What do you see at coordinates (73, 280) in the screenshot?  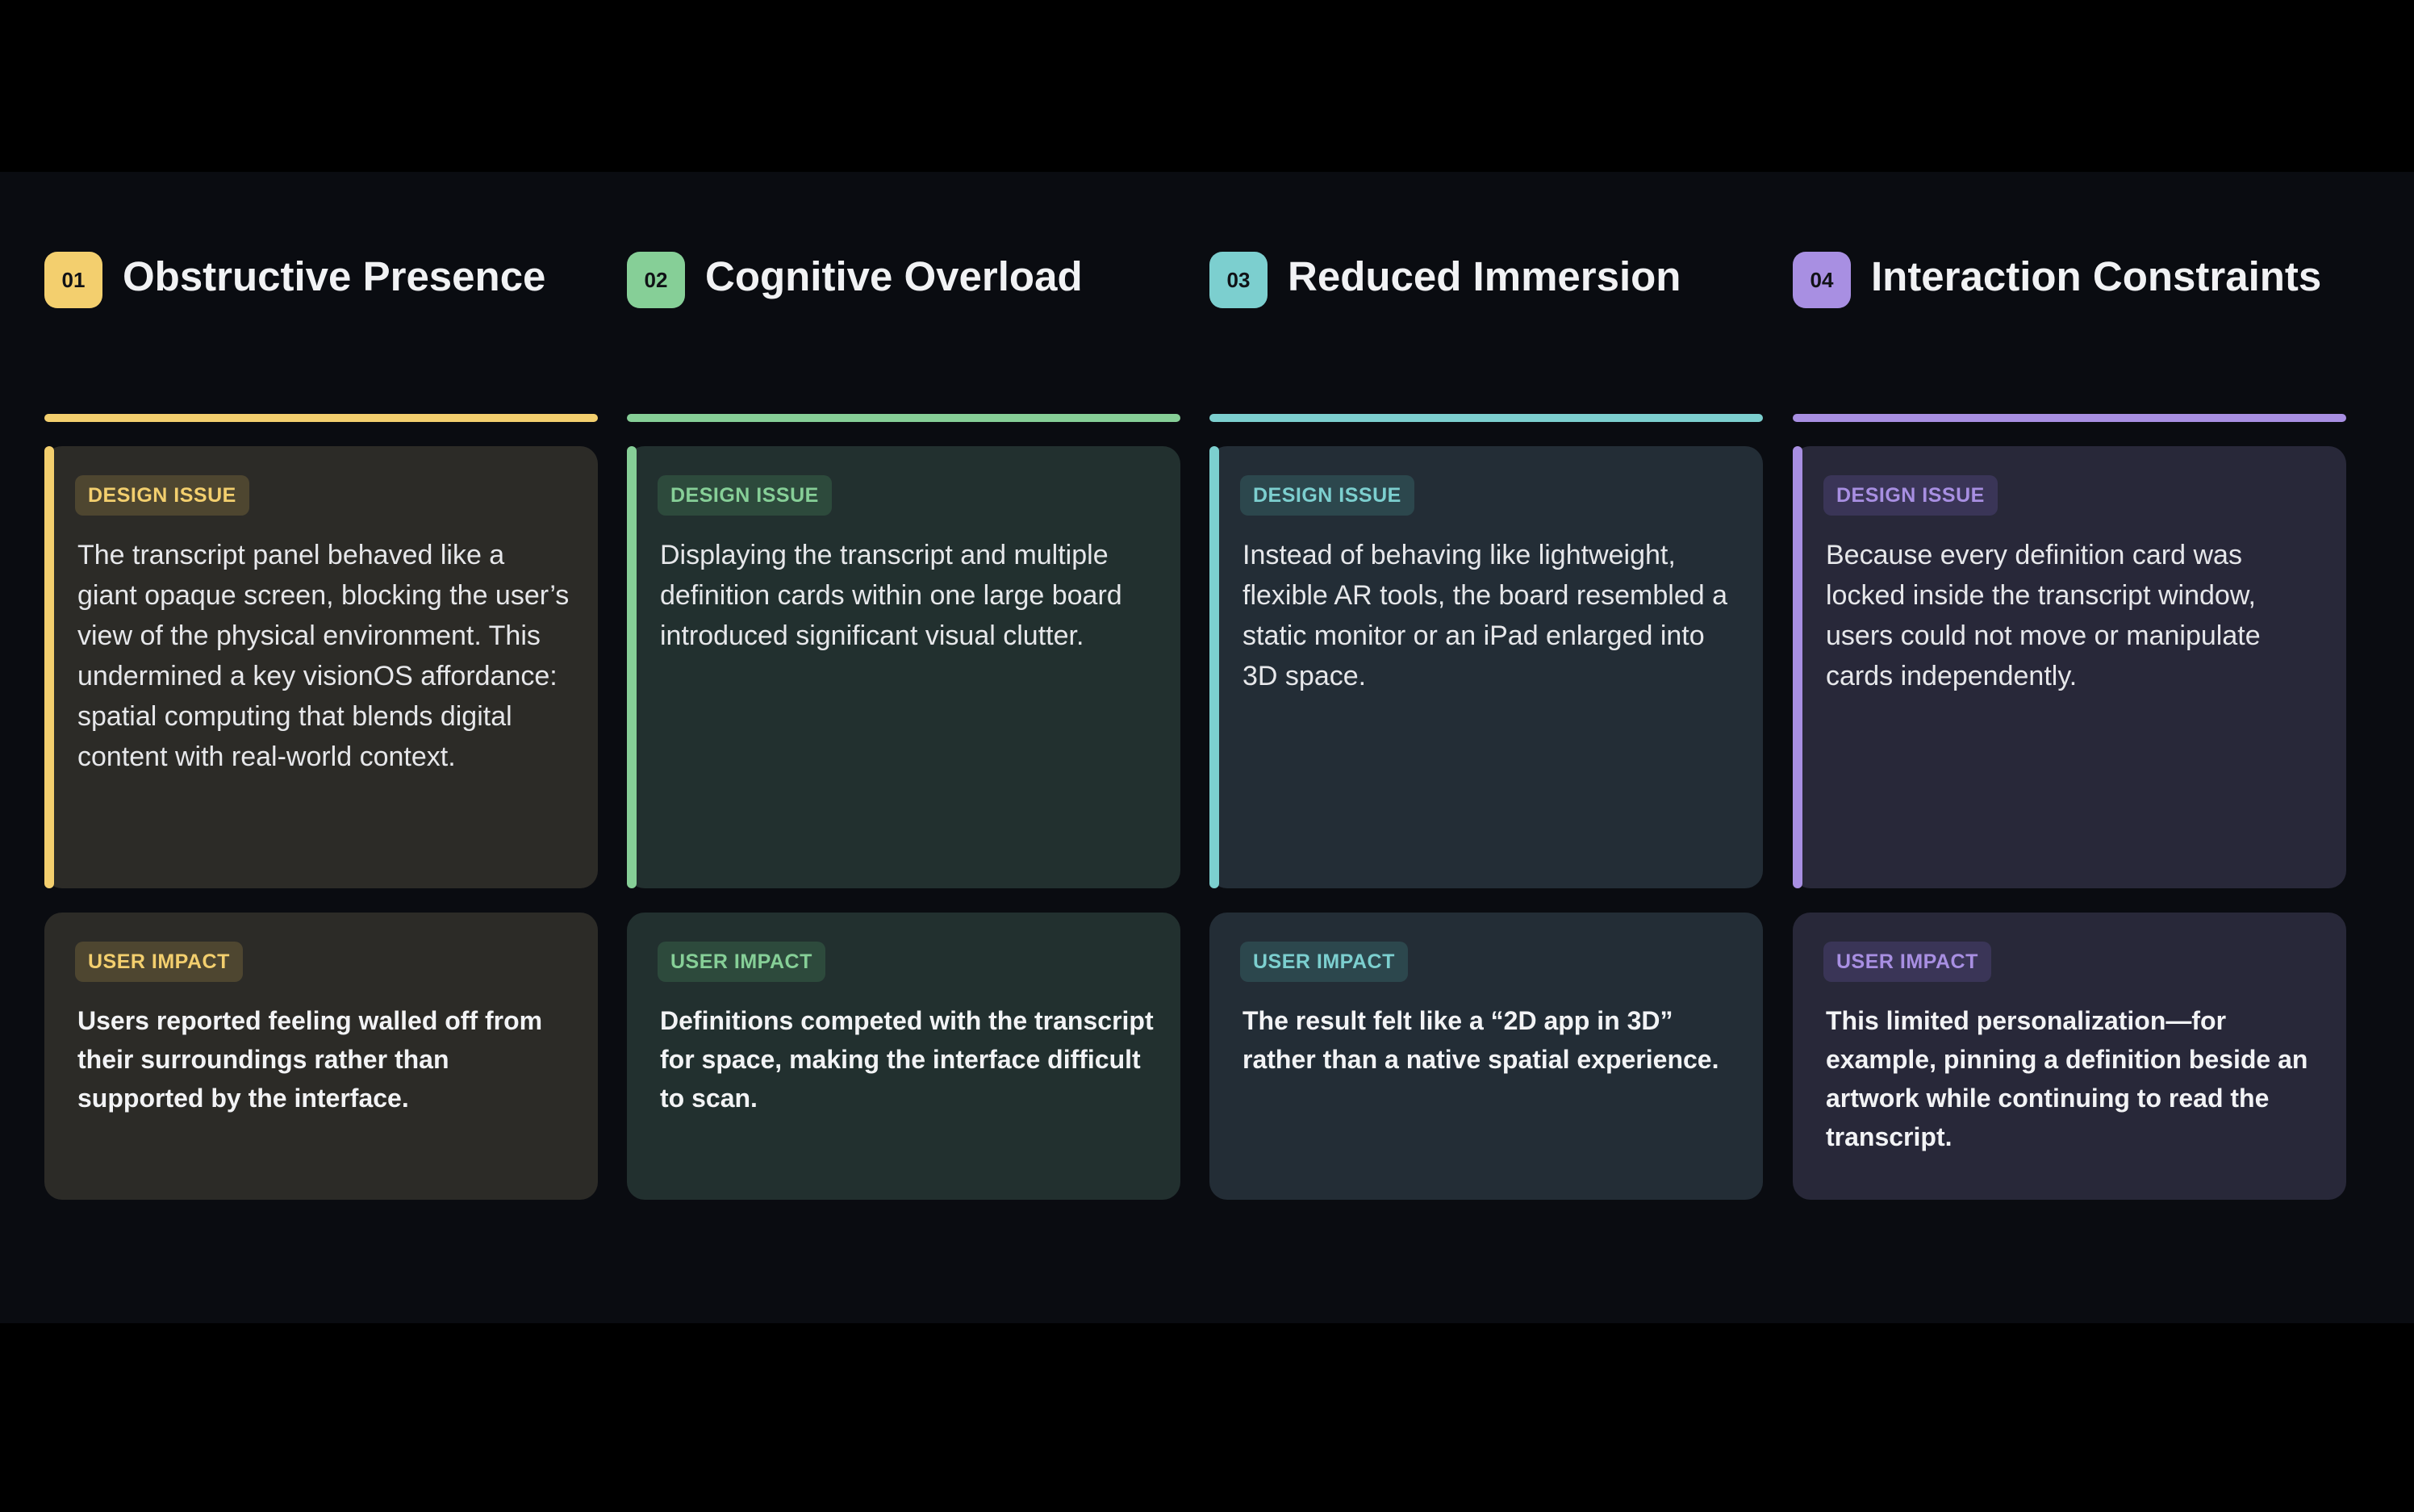 I see `number-badge: 01` at bounding box center [73, 280].